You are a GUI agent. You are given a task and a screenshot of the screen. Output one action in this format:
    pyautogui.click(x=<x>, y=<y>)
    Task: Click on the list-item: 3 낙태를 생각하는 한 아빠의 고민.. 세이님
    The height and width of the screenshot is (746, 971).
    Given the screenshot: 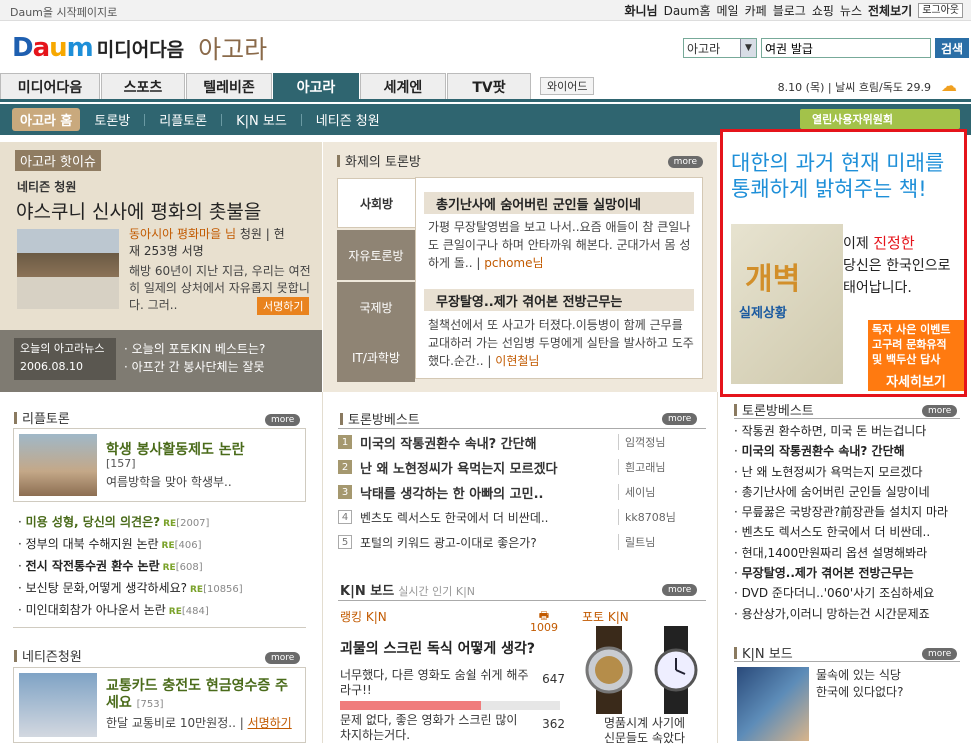 What is the action you would take?
    pyautogui.click(x=523, y=492)
    